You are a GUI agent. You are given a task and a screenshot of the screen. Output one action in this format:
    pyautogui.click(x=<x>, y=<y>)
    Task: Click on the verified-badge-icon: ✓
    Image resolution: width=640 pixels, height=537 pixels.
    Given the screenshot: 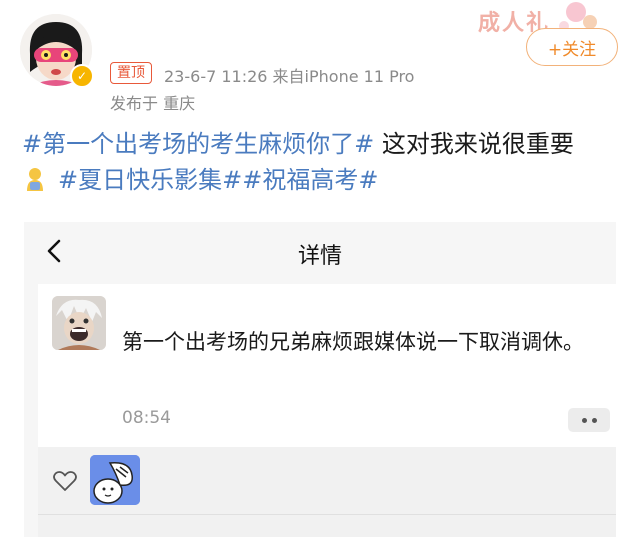 What is the action you would take?
    pyautogui.click(x=82, y=76)
    